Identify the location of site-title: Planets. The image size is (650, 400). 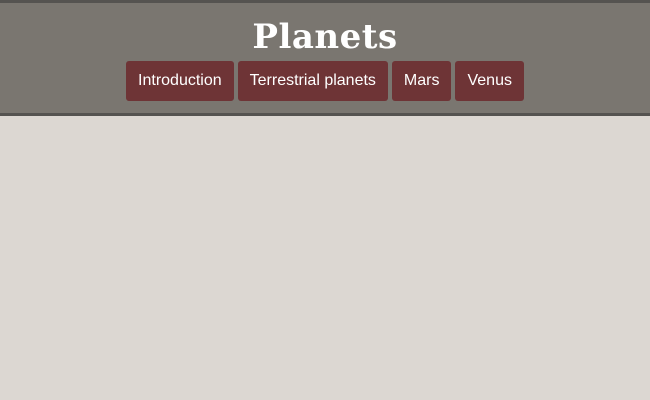
(325, 37).